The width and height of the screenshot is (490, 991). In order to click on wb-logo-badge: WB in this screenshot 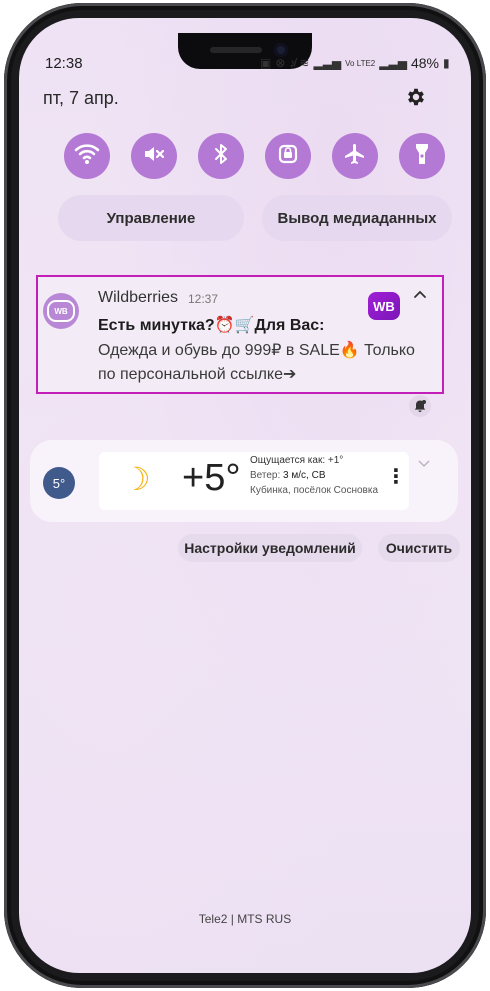, I will do `click(384, 306)`.